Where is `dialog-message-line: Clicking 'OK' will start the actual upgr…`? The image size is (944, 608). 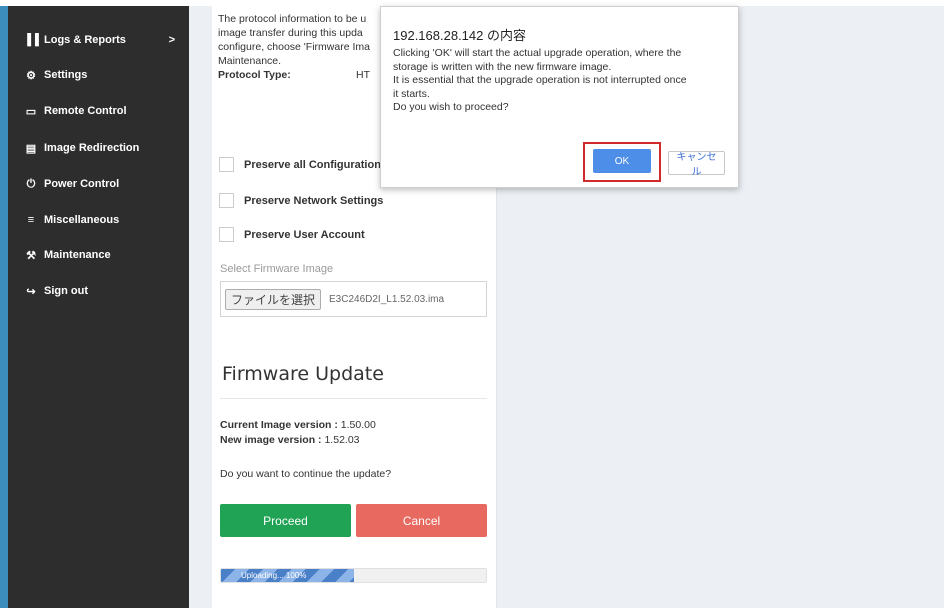 dialog-message-line: Clicking 'OK' will start the actual upgr… is located at coordinates (537, 53).